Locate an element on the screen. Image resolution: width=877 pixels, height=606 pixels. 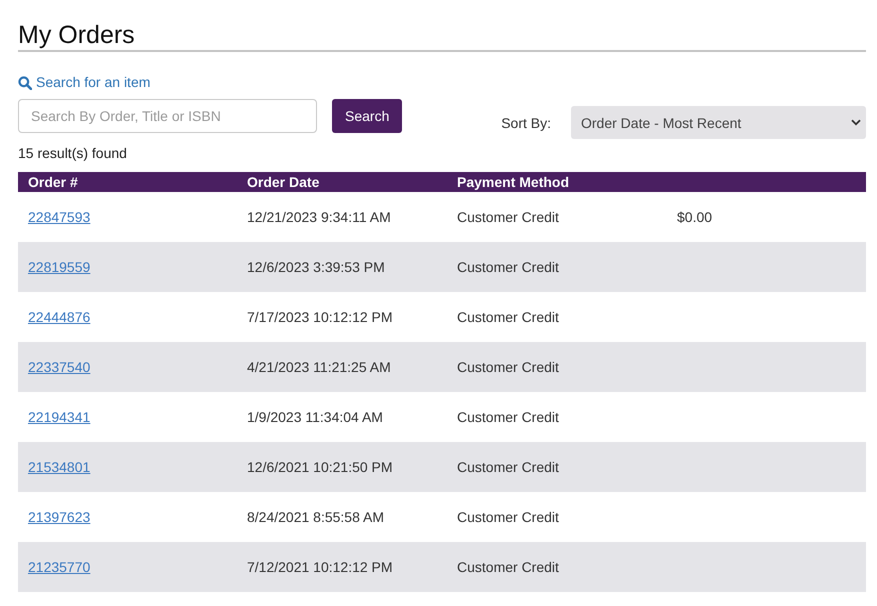
date-cell-text: 1/9/2023 11:34:04 AM is located at coordinates (314, 417).